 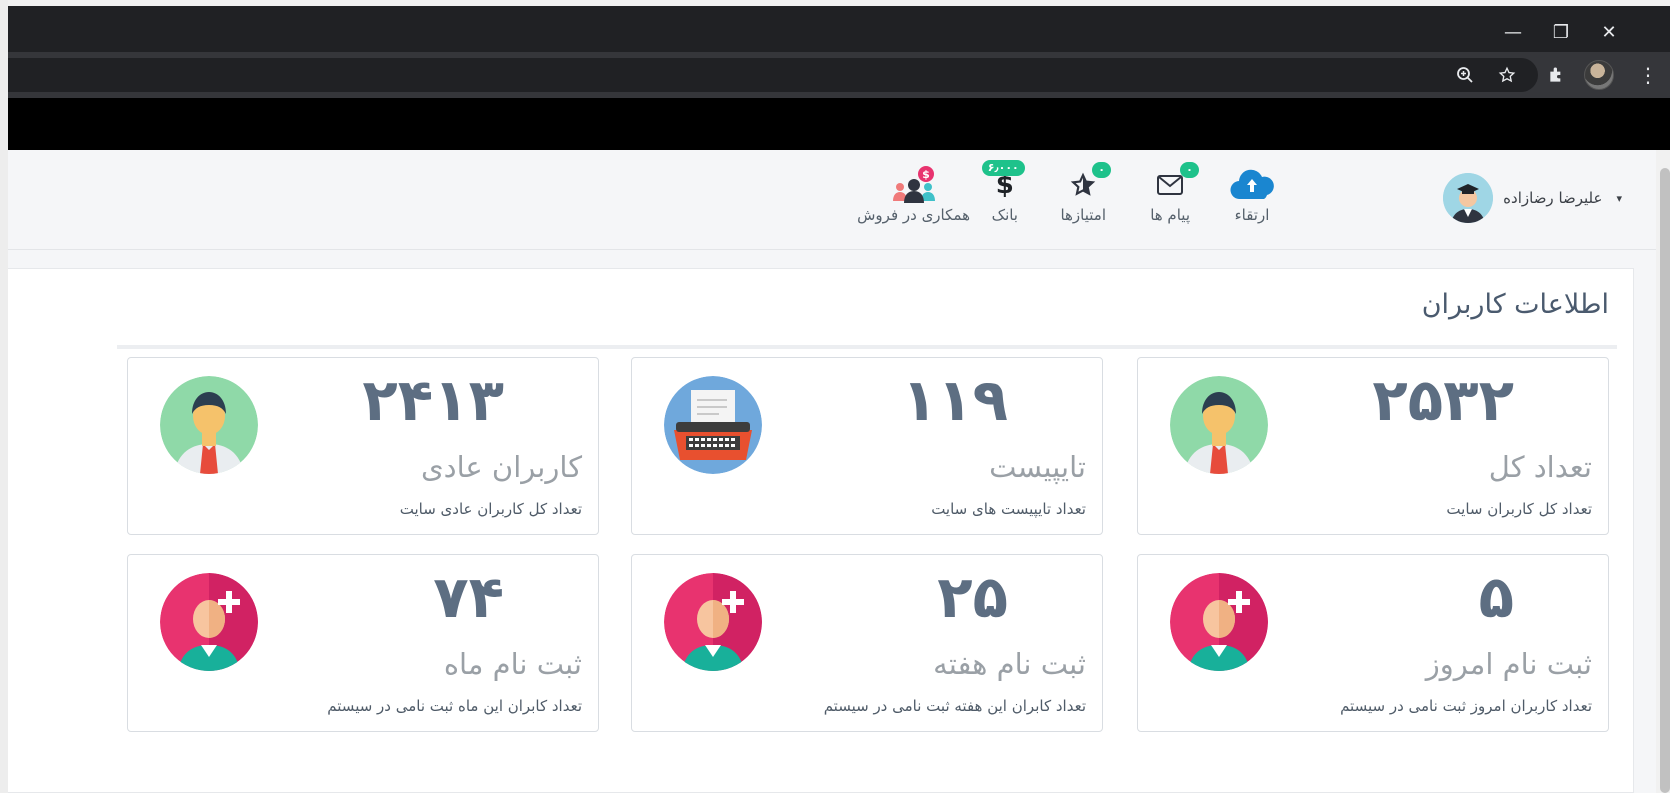 I want to click on stat-number: ۷۴, so click(x=468, y=597).